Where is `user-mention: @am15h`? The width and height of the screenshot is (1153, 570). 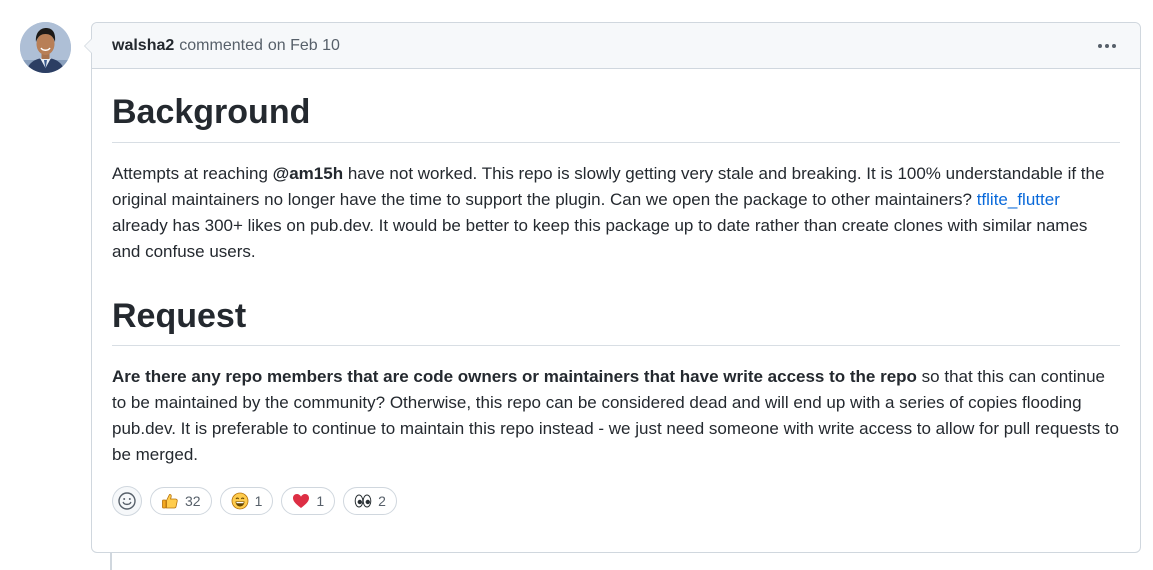
user-mention: @am15h is located at coordinates (308, 173).